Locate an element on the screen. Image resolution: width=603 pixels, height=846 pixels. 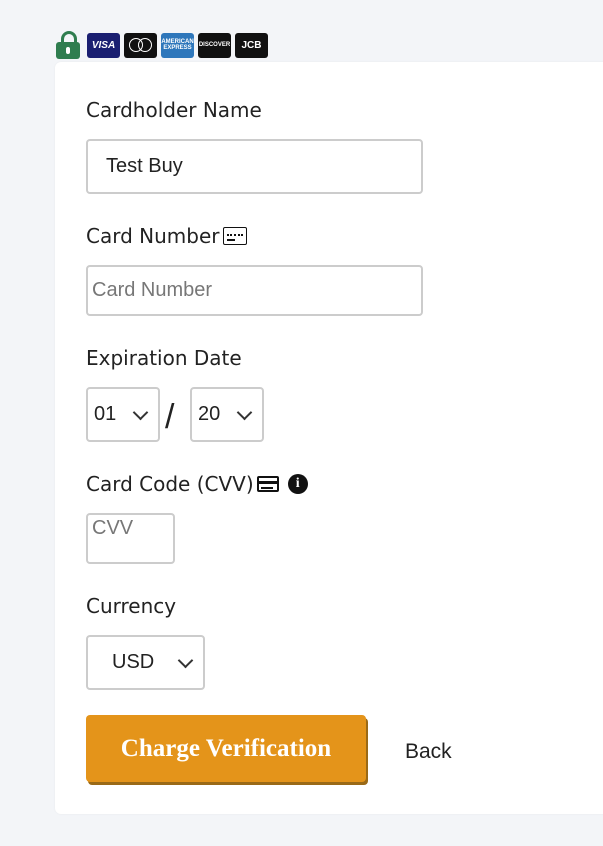
accepted-cards: VISA AMERICAN EXPRESS DISCOVER JCB is located at coordinates (161, 45).